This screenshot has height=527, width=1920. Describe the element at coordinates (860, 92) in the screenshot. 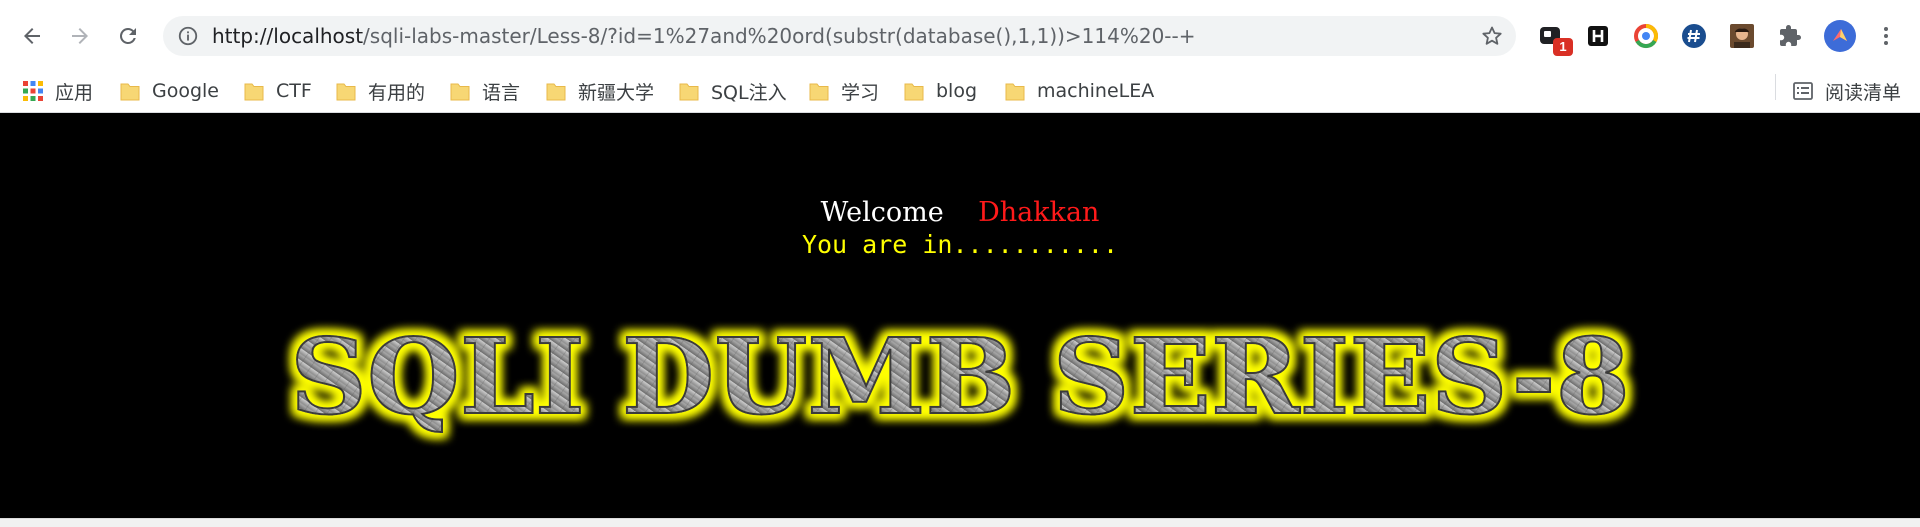

I see `bookmark-label: 学习` at that location.